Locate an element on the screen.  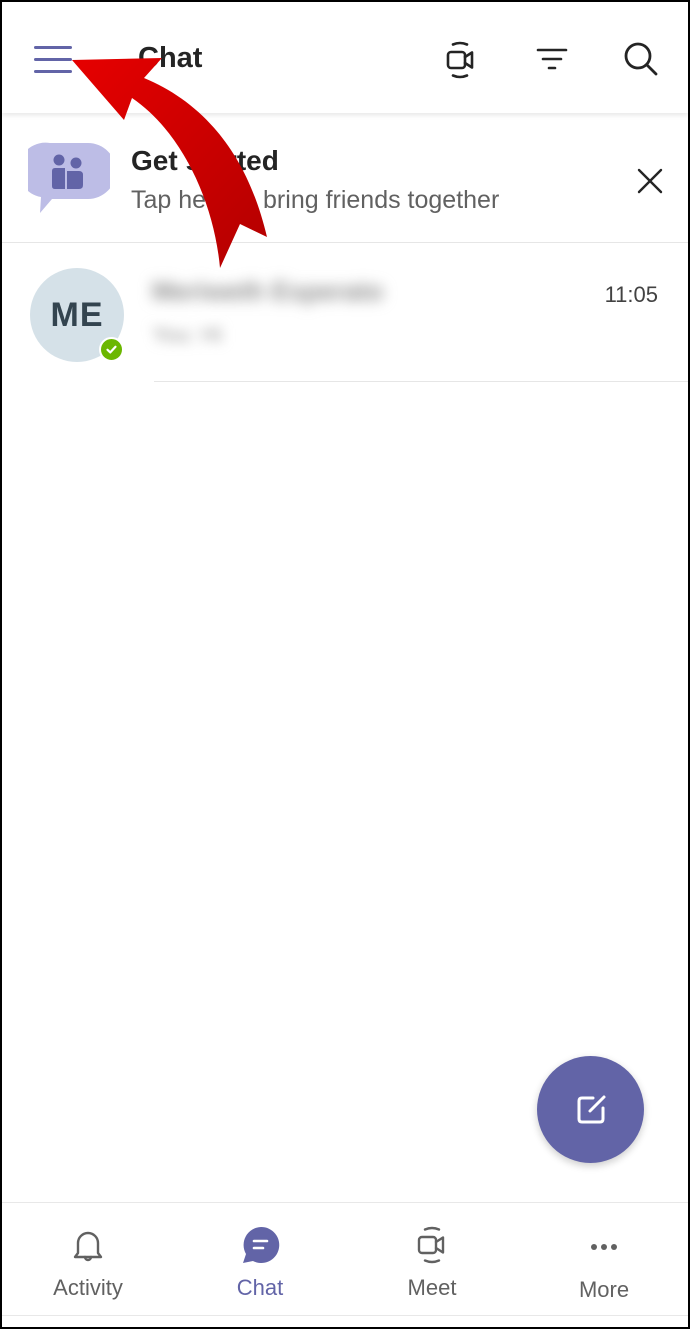
close-icon is located at coordinates (650, 181).